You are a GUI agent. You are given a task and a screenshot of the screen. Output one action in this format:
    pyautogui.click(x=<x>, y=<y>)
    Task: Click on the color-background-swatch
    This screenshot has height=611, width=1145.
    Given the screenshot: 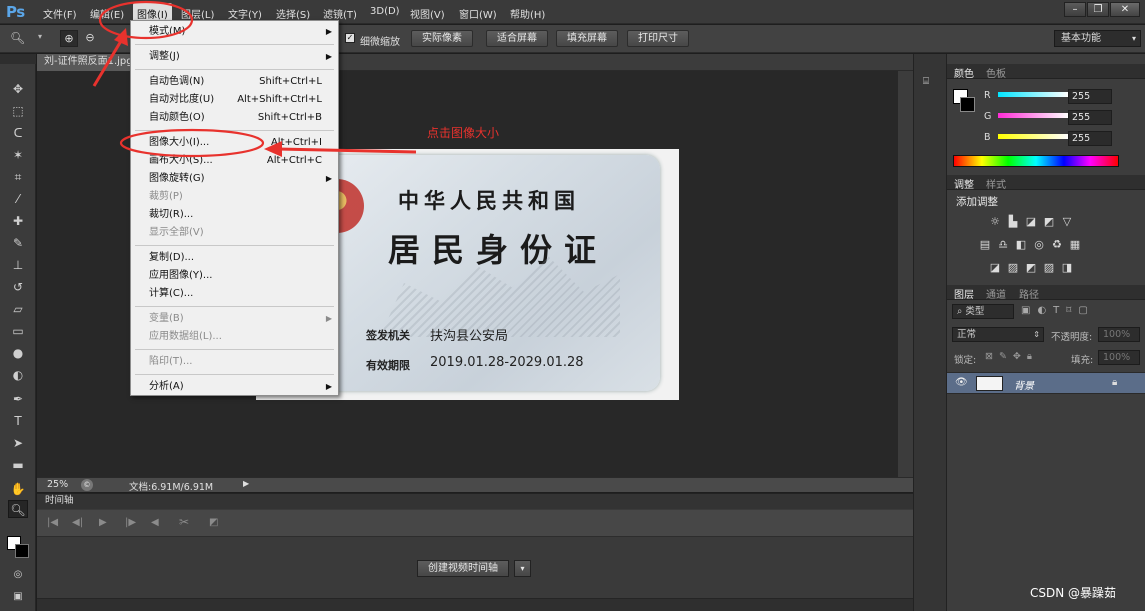 What is the action you would take?
    pyautogui.click(x=967, y=104)
    